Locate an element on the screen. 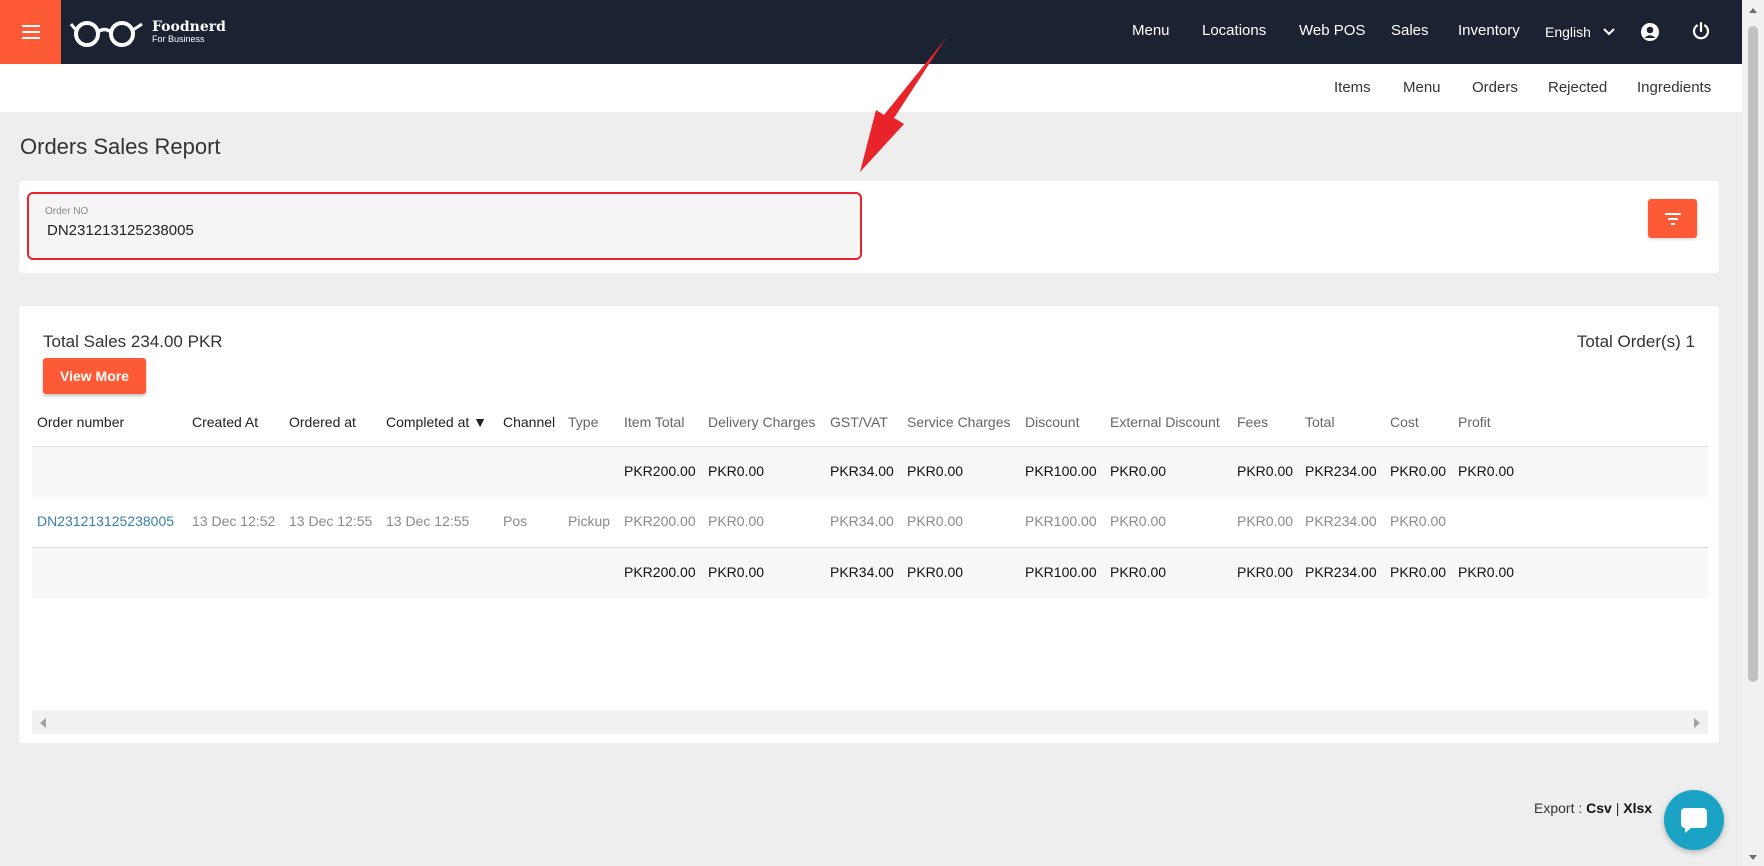 The image size is (1764, 866). col-ordered-at: Ordered at is located at coordinates (322, 422).